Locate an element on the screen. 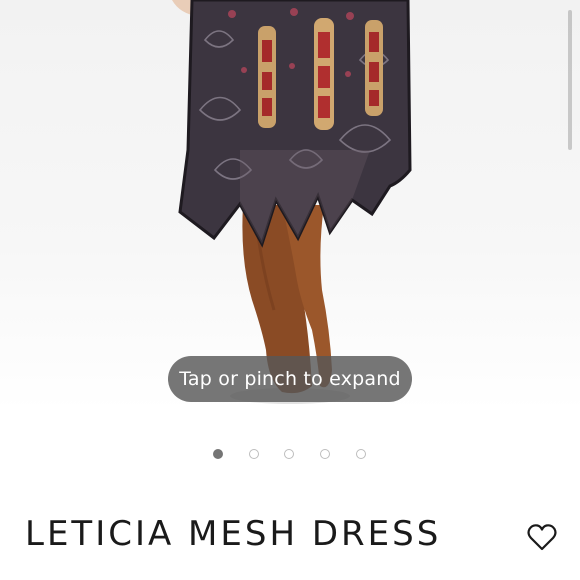 The width and height of the screenshot is (580, 580). scroll-indicator is located at coordinates (570, 80).